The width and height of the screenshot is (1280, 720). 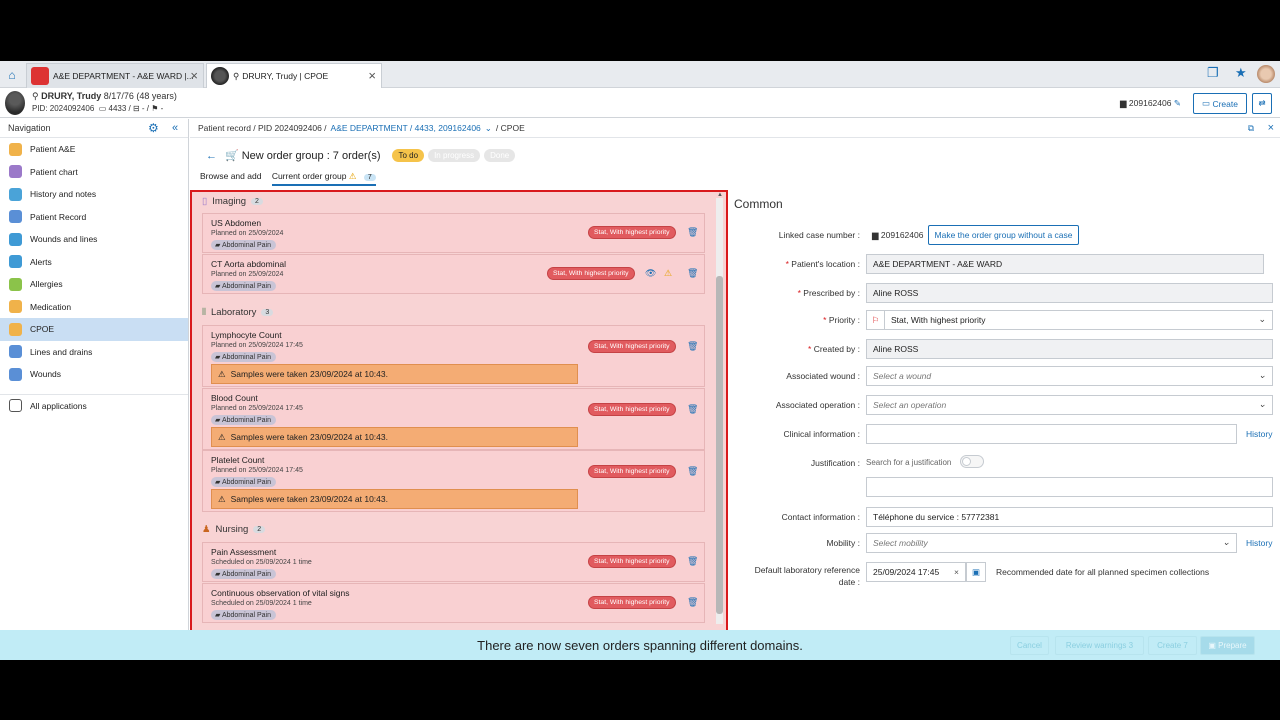 What do you see at coordinates (1069, 487) in the screenshot?
I see `justification-input` at bounding box center [1069, 487].